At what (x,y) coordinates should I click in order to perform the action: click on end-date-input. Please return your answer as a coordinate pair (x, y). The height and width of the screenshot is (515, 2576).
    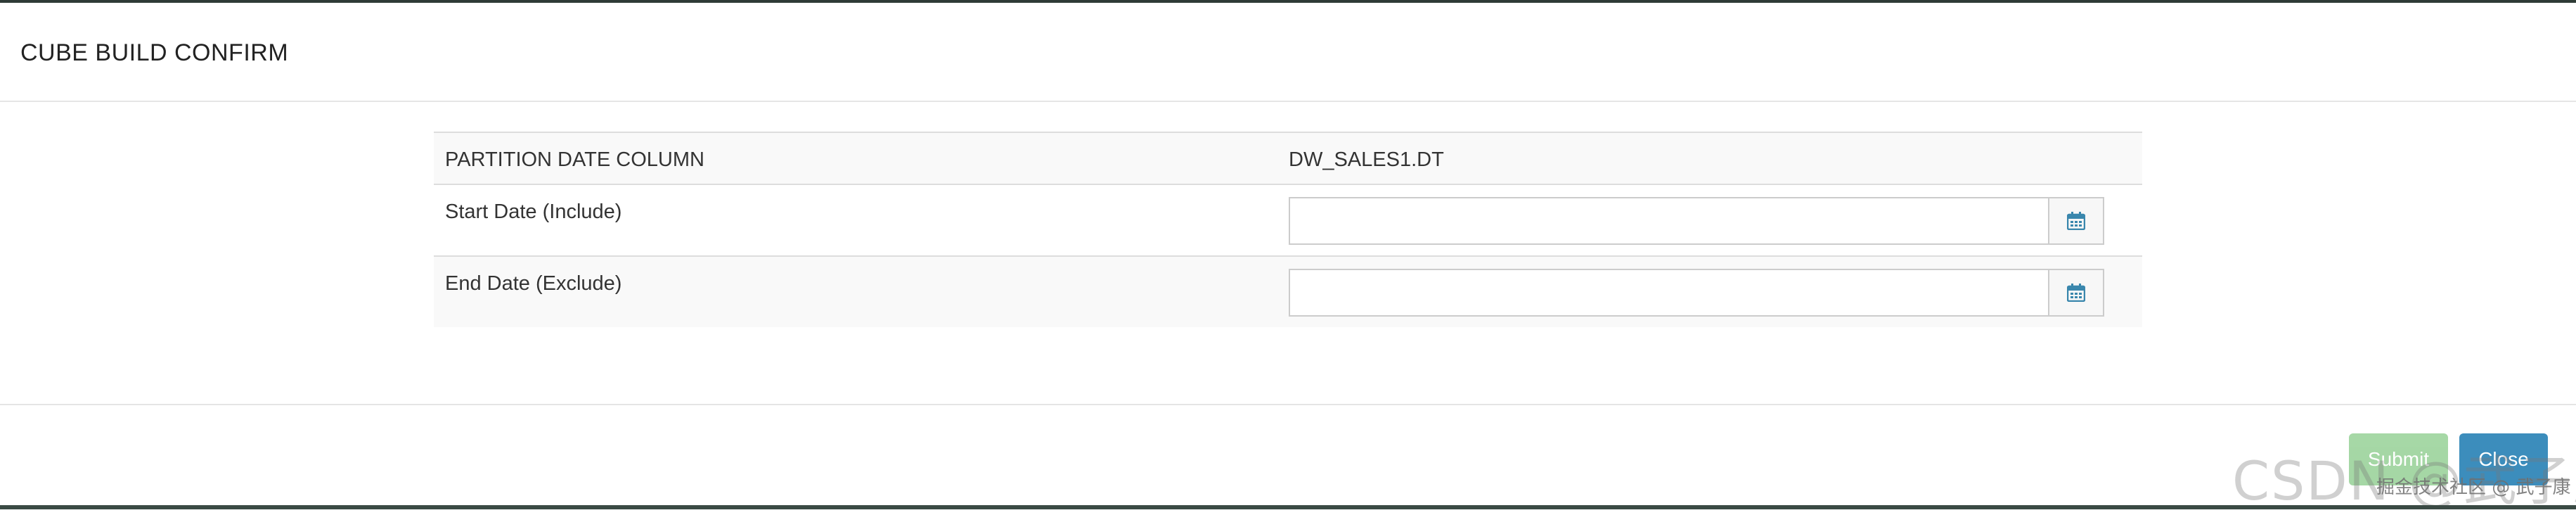
    Looking at the image, I should click on (1668, 293).